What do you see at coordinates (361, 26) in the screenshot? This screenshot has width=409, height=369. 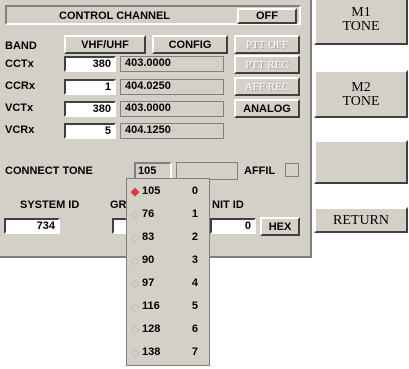 I see `m1-tone-line2: TONE` at bounding box center [361, 26].